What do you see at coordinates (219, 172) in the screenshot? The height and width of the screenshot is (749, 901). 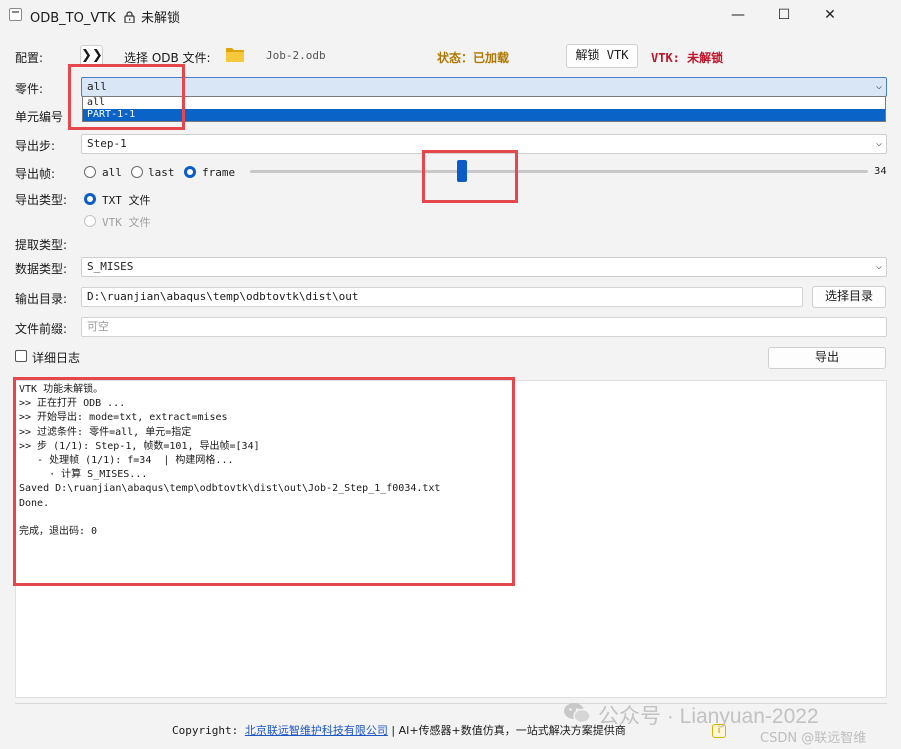 I see `frame-radio-frame-label: frame` at bounding box center [219, 172].